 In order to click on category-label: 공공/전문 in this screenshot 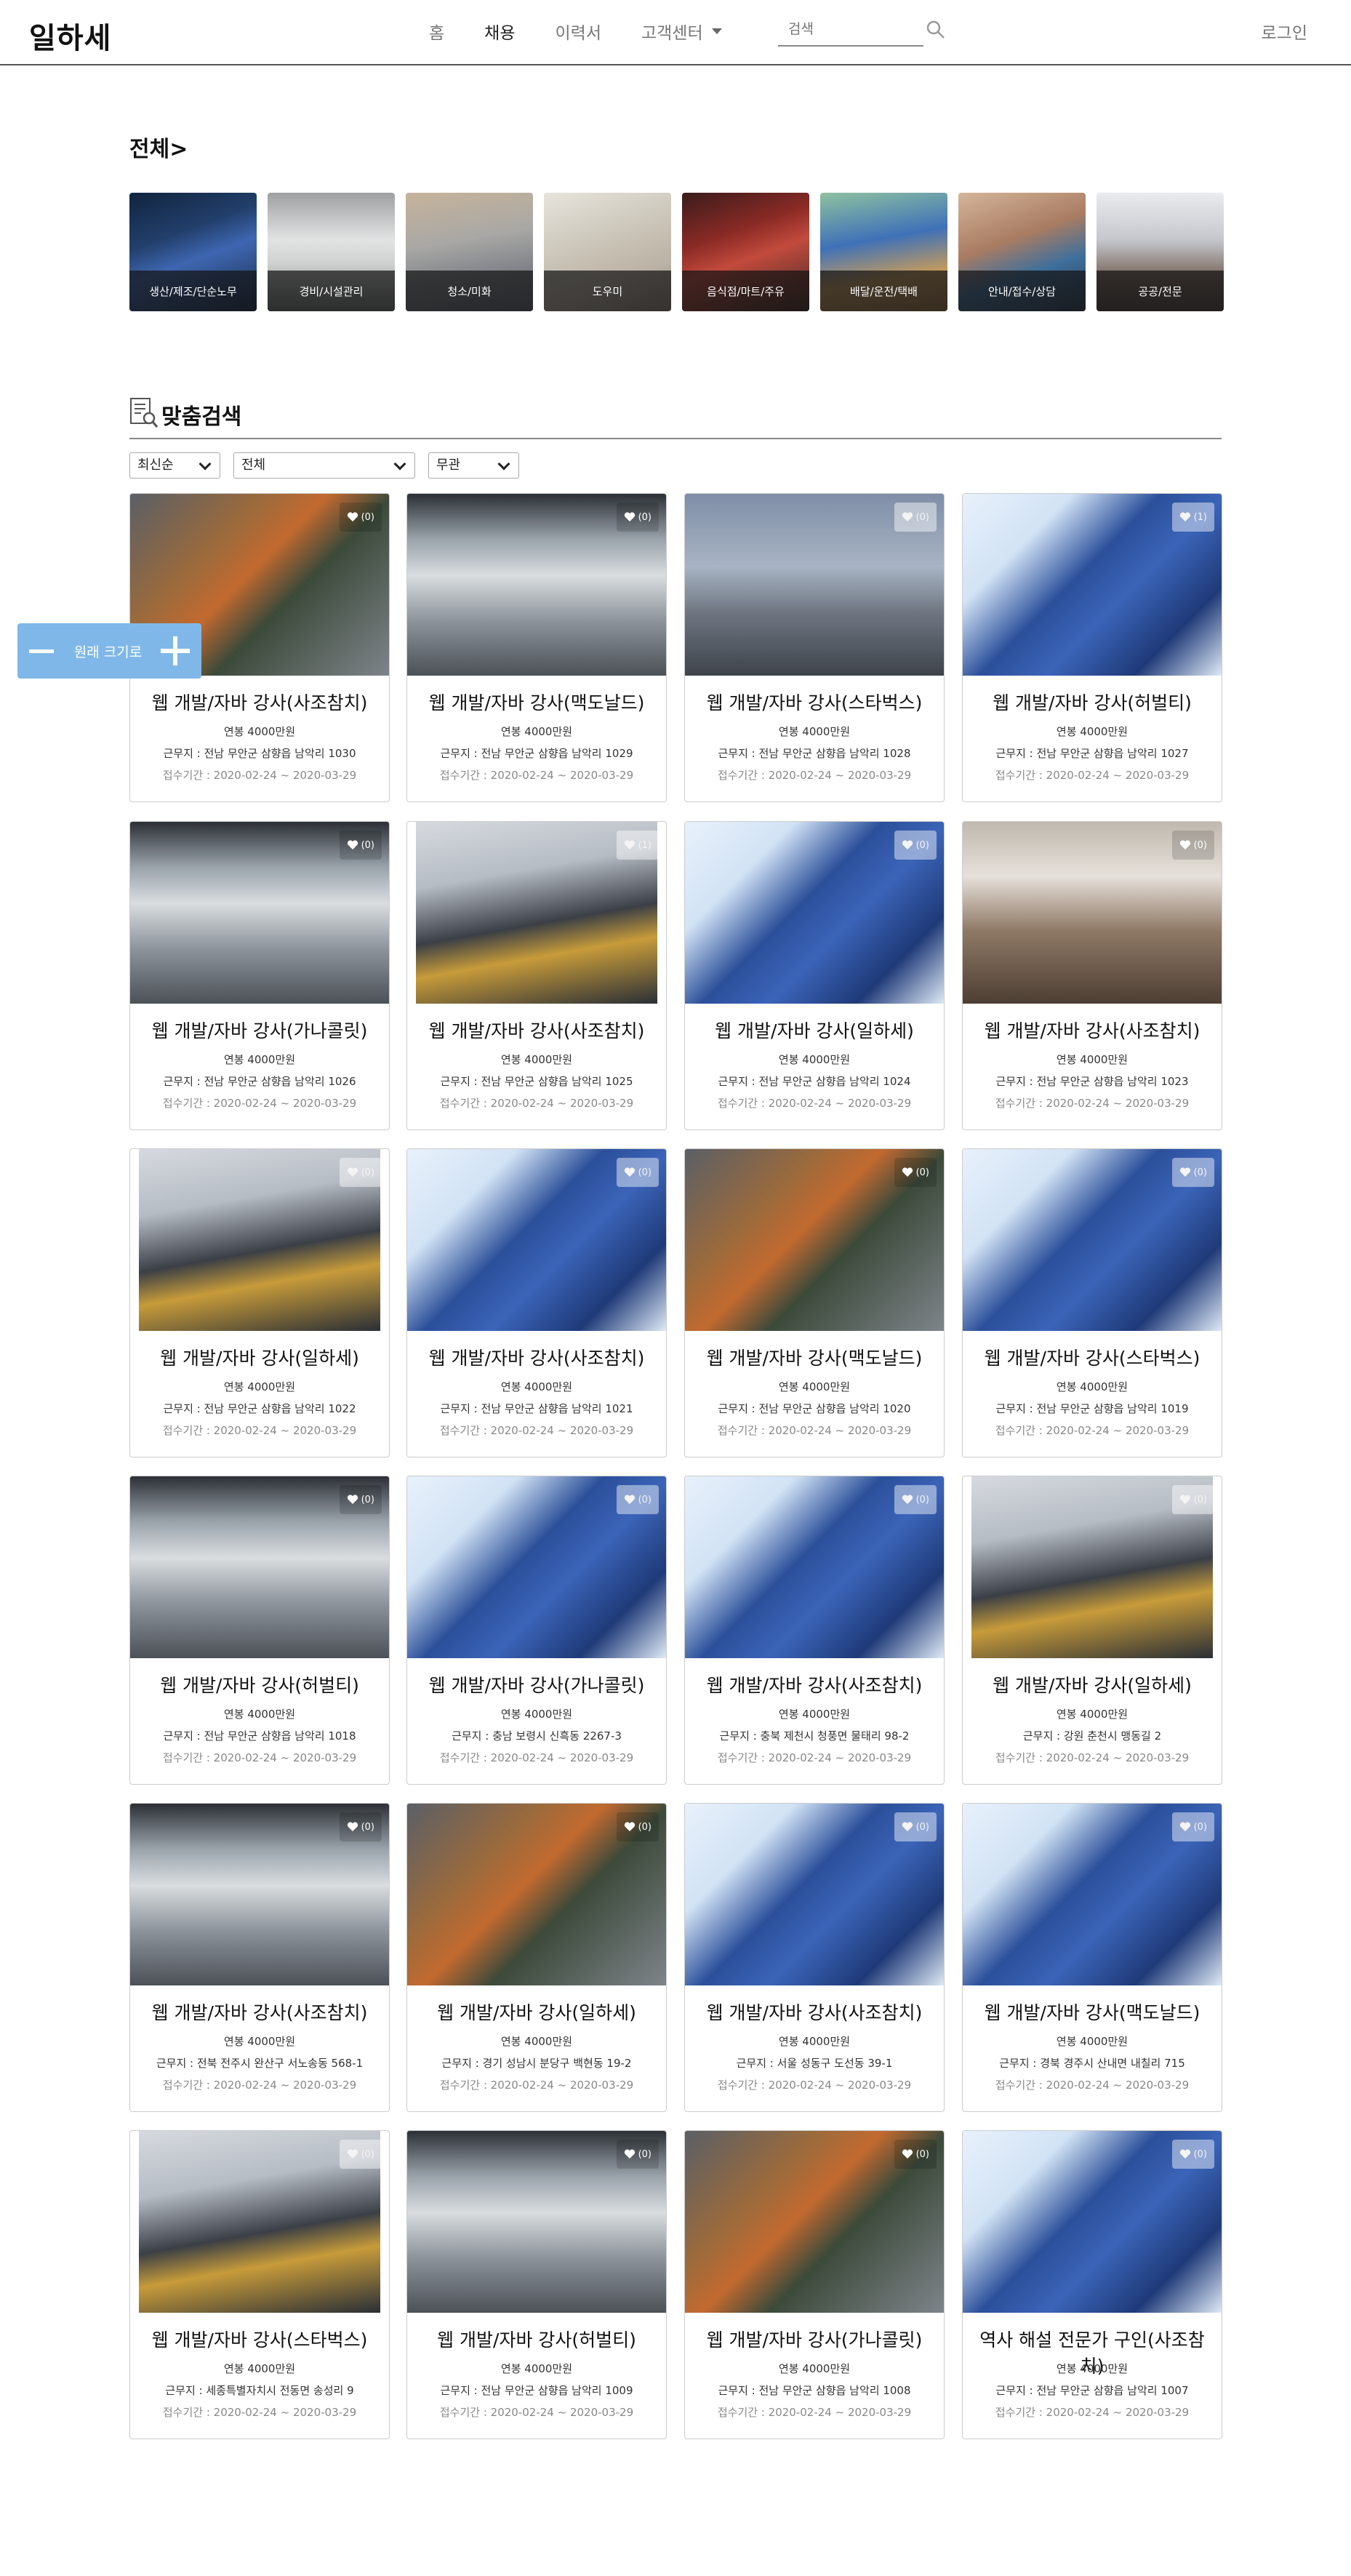, I will do `click(1160, 291)`.